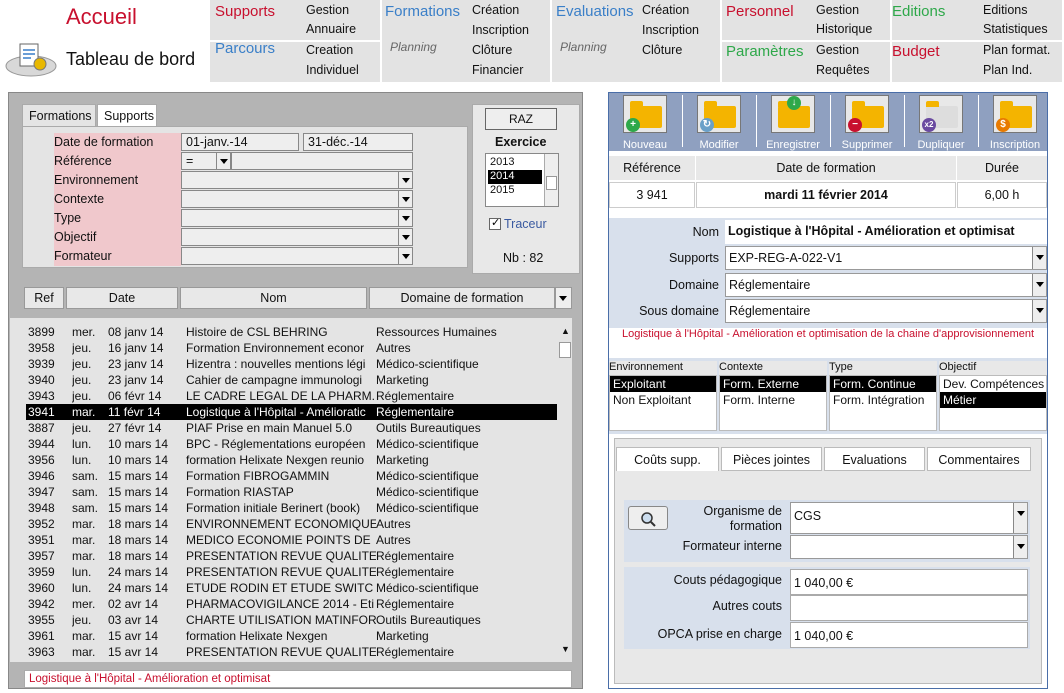 The height and width of the screenshot is (693, 1064). What do you see at coordinates (515, 163) in the screenshot?
I see `year-item: 2013` at bounding box center [515, 163].